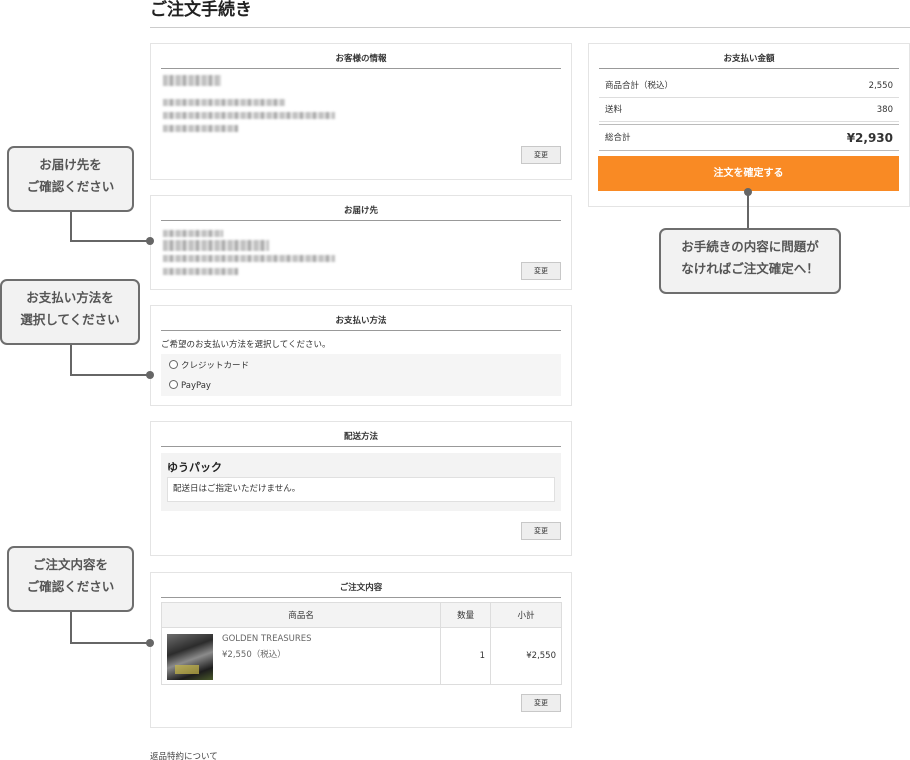  I want to click on customer-info-heading: お客様の情報, so click(361, 60).